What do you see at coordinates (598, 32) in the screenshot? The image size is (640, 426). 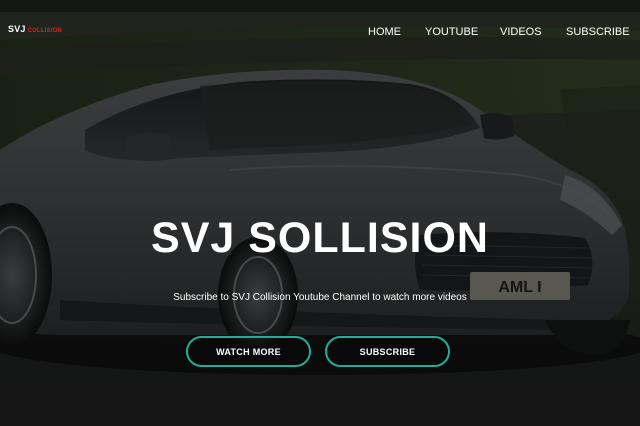 I see `nav-subscribe-link: SUBSCRIBE` at bounding box center [598, 32].